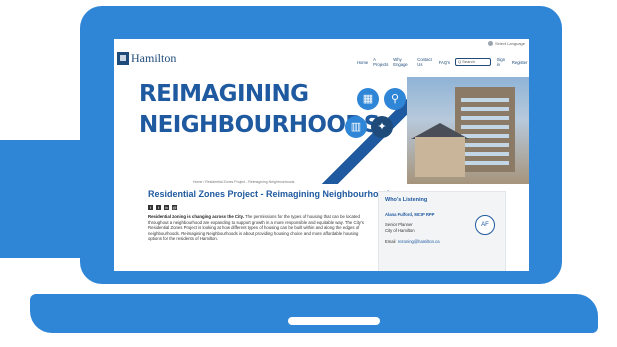 Image resolution: width=617 pixels, height=347 pixels. What do you see at coordinates (380, 62) in the screenshot?
I see `nav-projects: A Projects` at bounding box center [380, 62].